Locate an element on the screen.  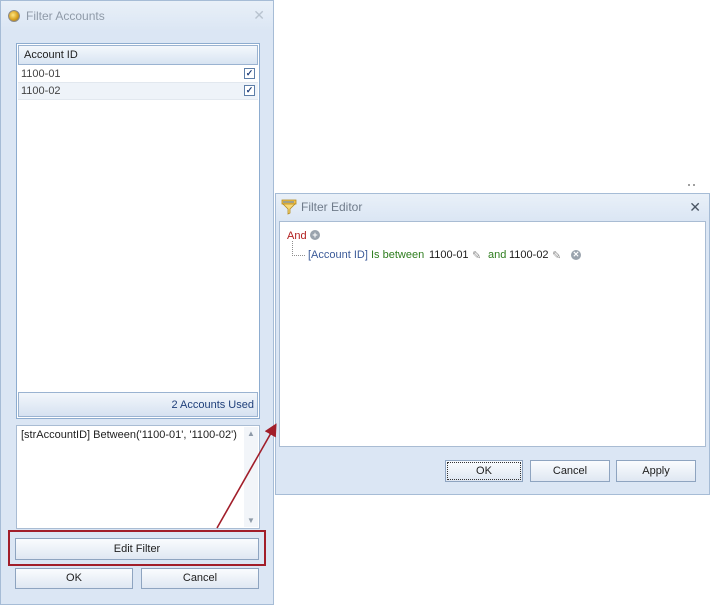
edit-value-2-pencil-icon: ✎ is located at coordinates (556, 255).